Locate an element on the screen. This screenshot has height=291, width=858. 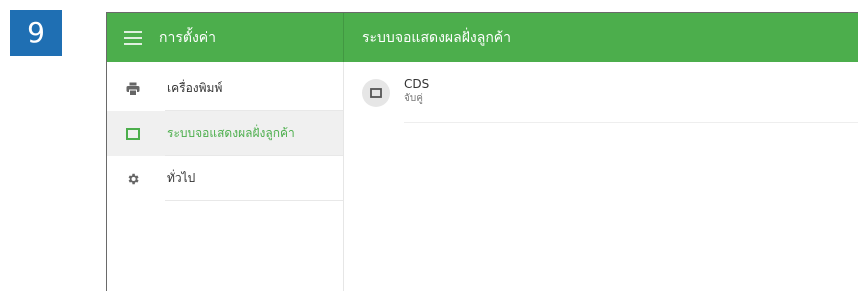
sidebar-item-label: เครื่องพิมพ์ is located at coordinates (195, 88).